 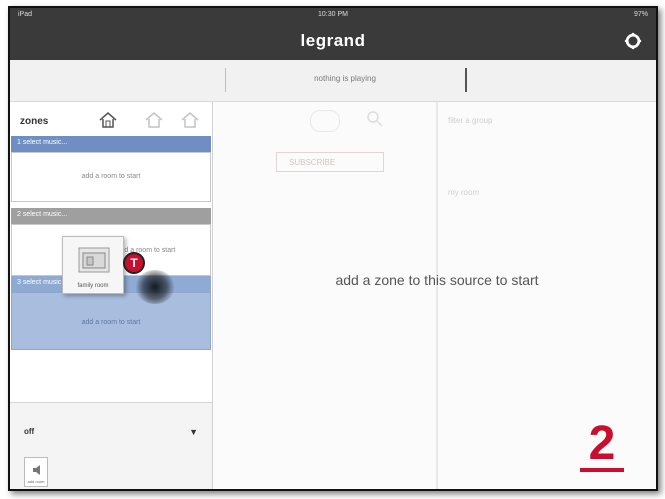 What do you see at coordinates (36, 481) in the screenshot?
I see `add-room-label: add room` at bounding box center [36, 481].